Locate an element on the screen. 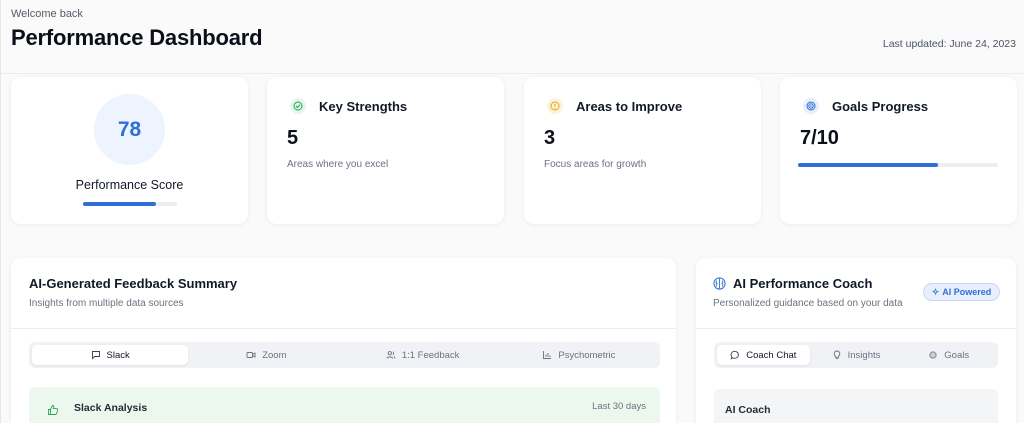 Image resolution: width=1024 pixels, height=423 pixels. metric-value: 7/10 is located at coordinates (819, 138).